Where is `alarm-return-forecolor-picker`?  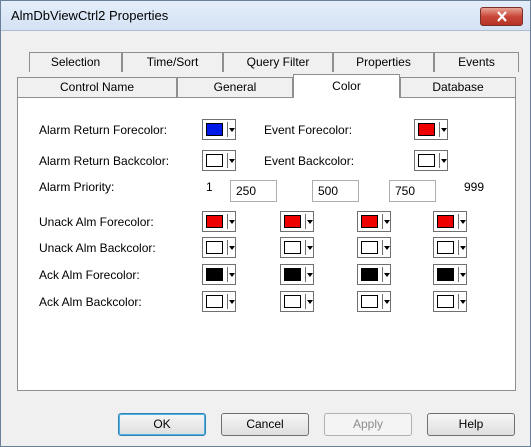
alarm-return-forecolor-picker is located at coordinates (219, 129).